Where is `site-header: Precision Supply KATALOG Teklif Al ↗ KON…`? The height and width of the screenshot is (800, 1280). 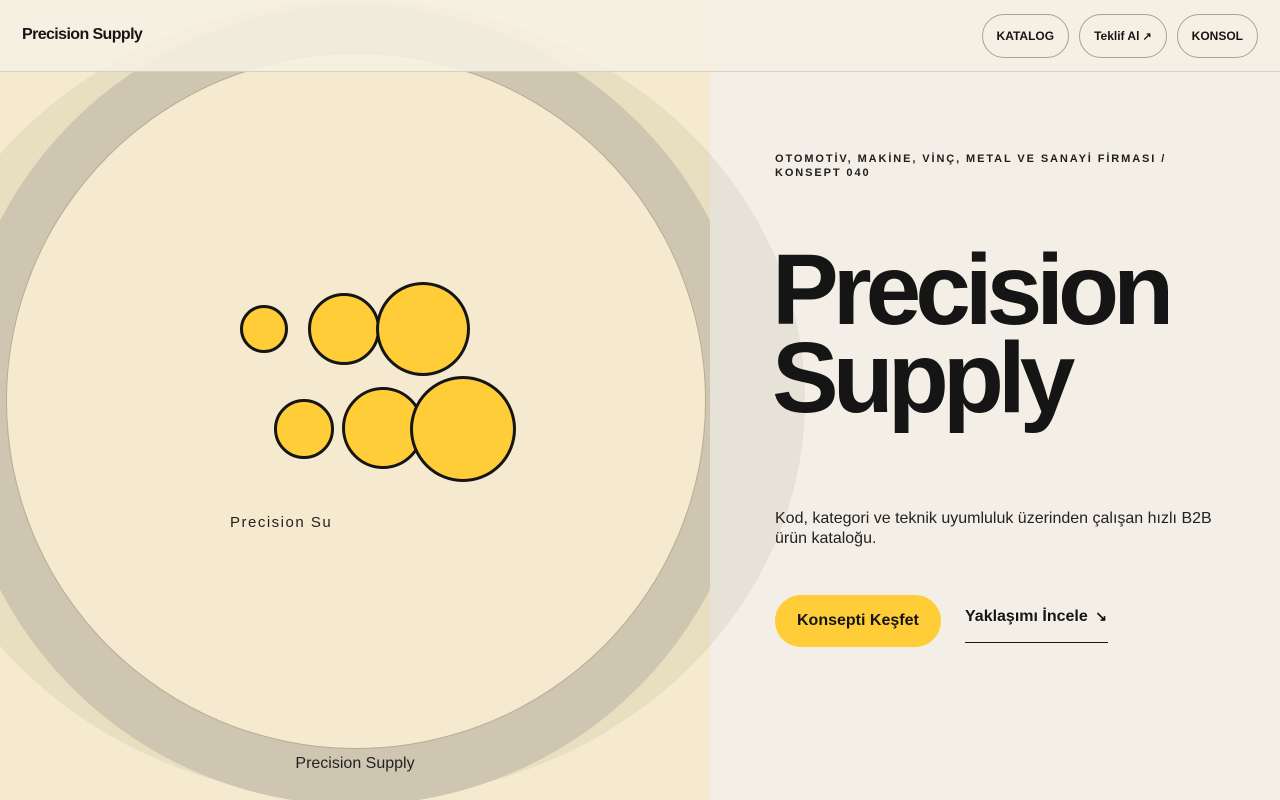 site-header: Precision Supply KATALOG Teklif Al ↗ KON… is located at coordinates (640, 36).